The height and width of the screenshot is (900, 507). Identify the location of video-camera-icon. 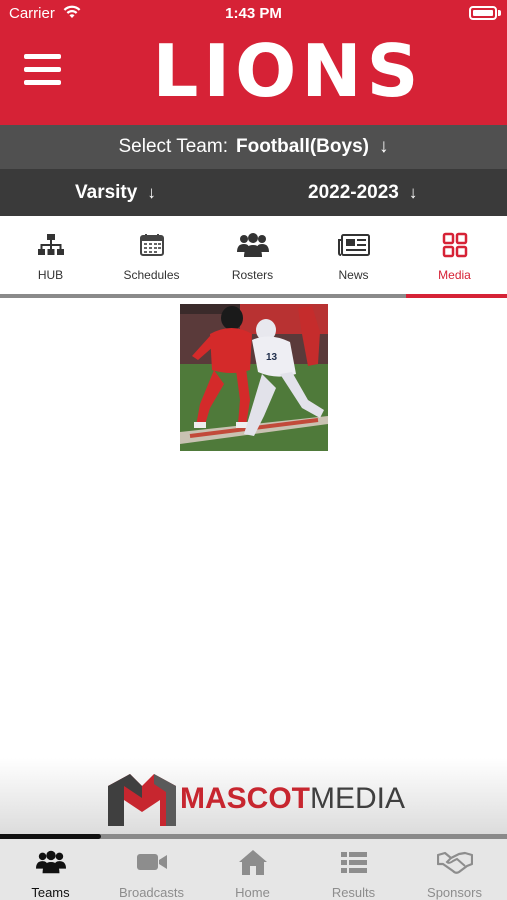
(151, 862).